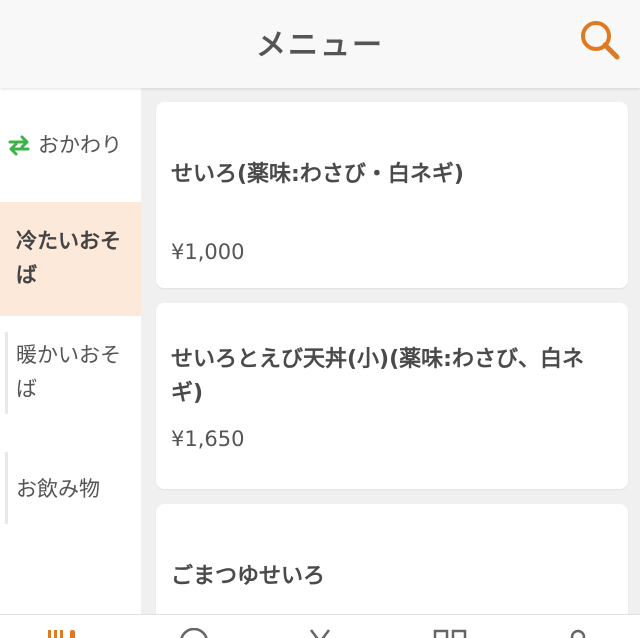  I want to click on menu-item-price: ¥1,000, so click(208, 252).